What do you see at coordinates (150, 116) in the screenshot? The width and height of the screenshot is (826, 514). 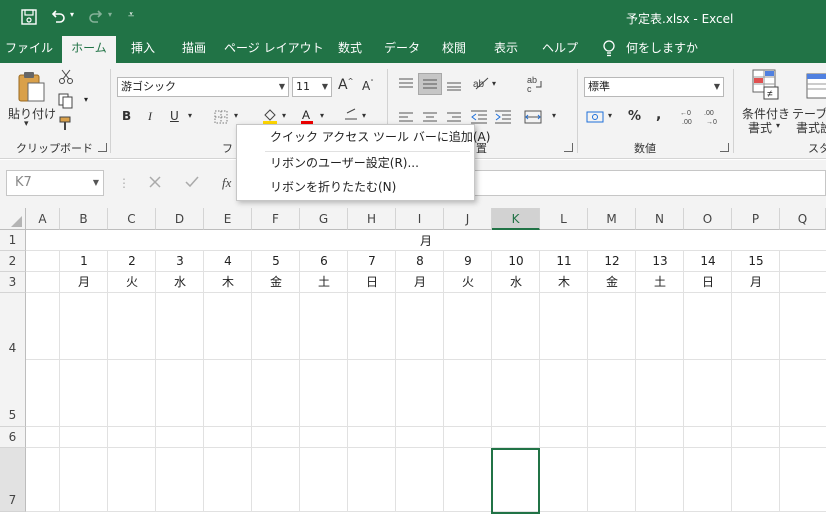 I see `italic-button: I` at bounding box center [150, 116].